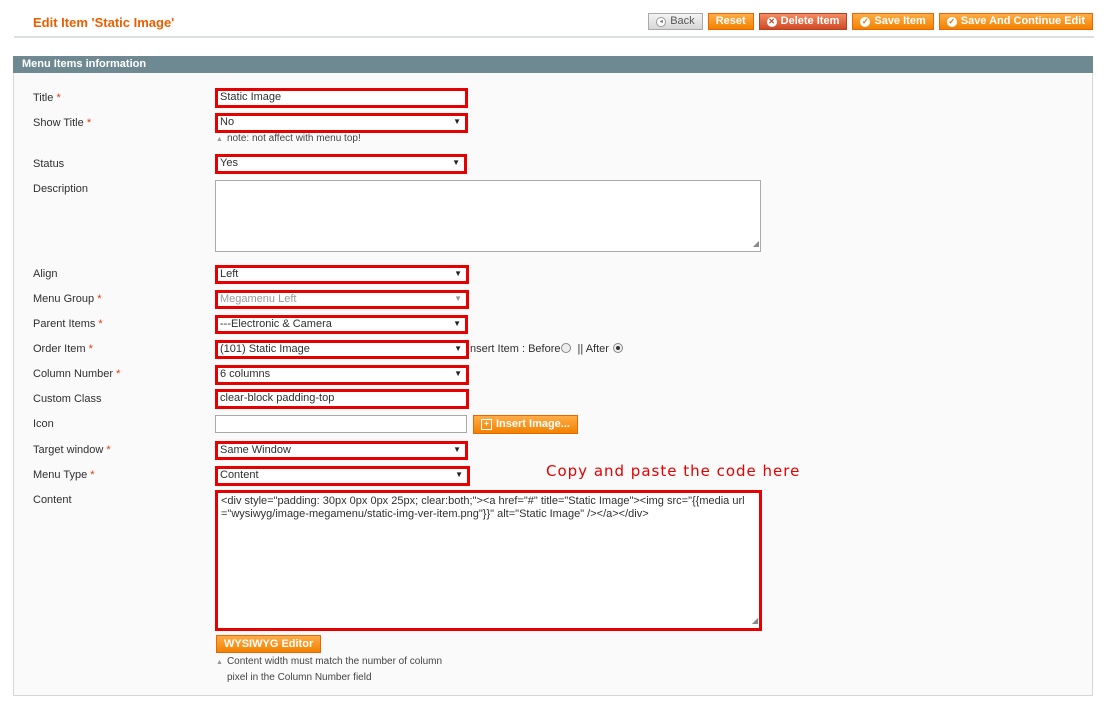  What do you see at coordinates (64, 475) in the screenshot?
I see `menu-type-label: Menu Type *` at bounding box center [64, 475].